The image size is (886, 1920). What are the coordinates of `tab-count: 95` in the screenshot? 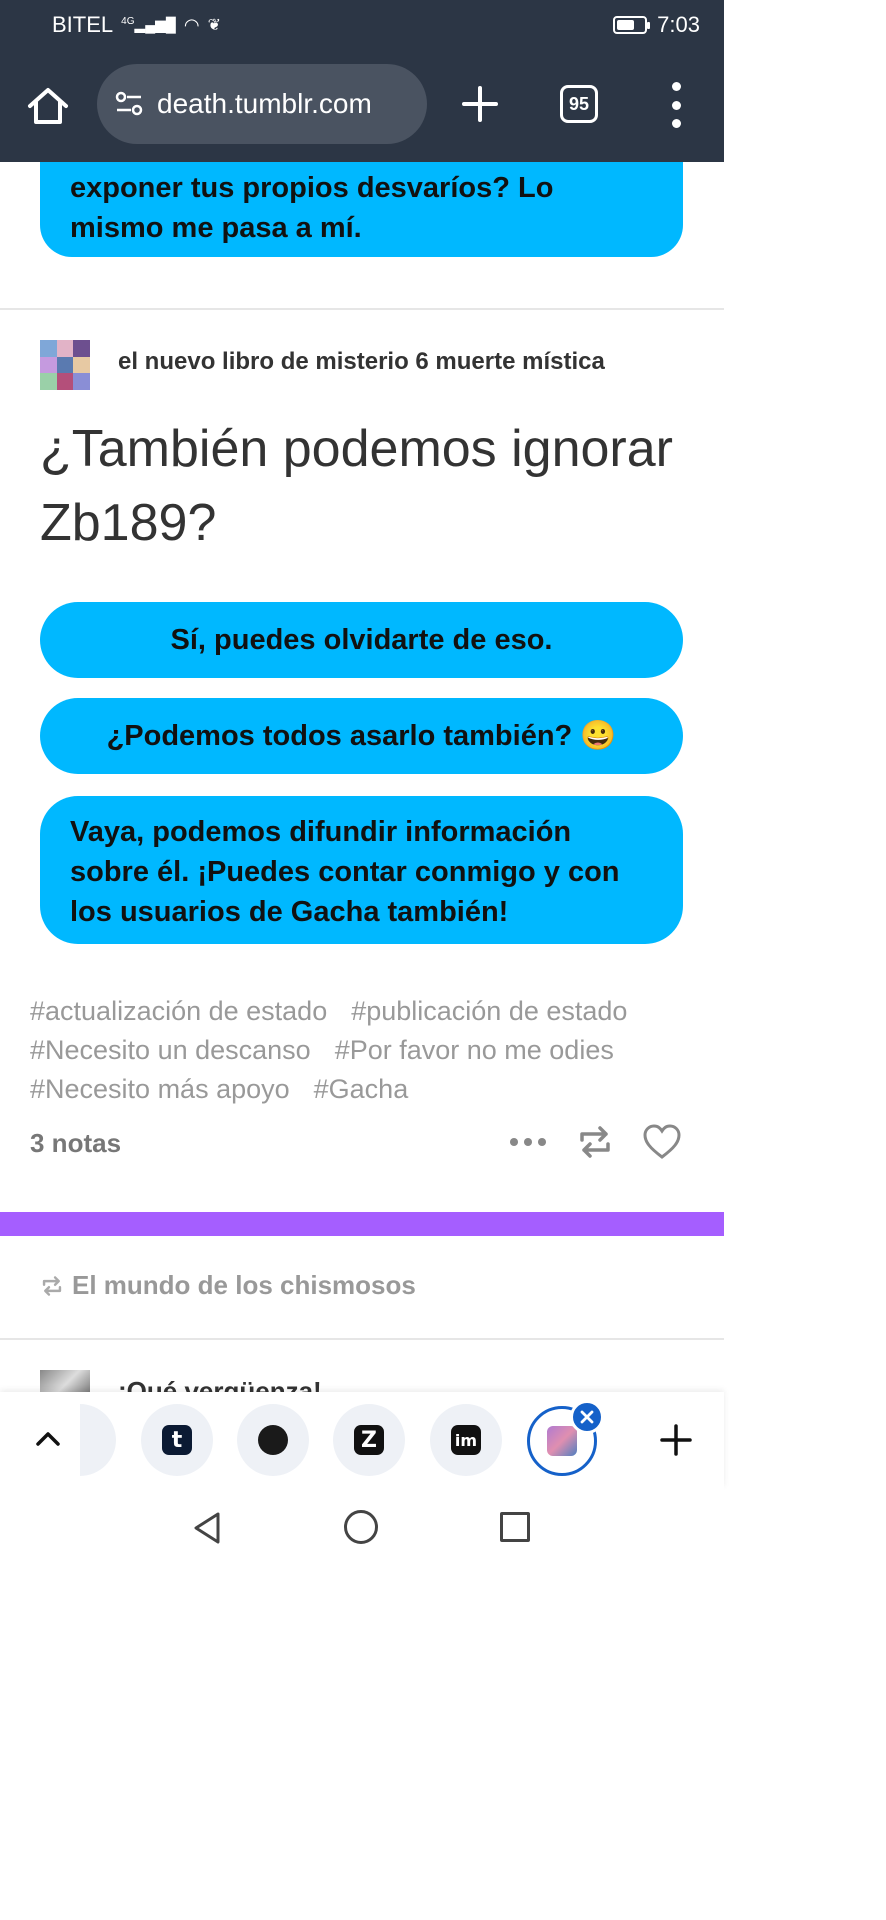 It's located at (579, 103).